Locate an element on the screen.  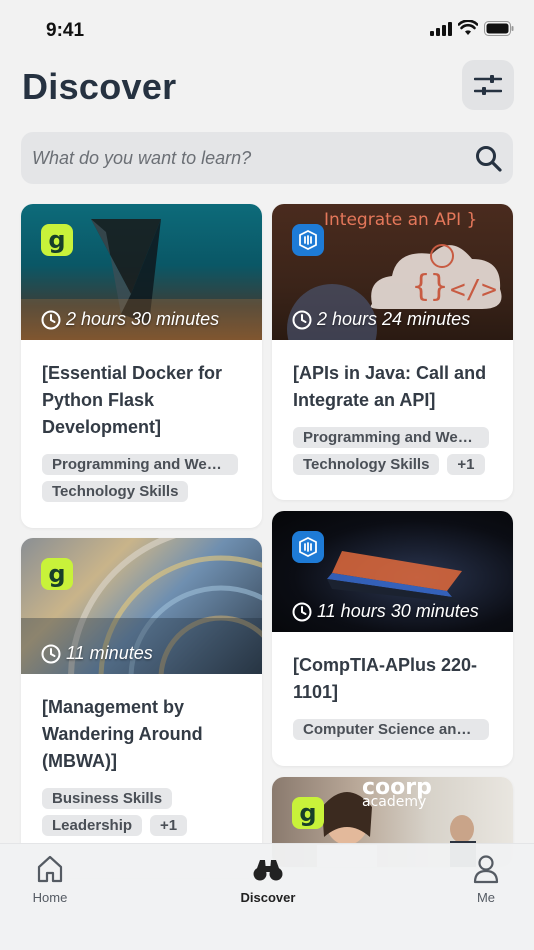
search-icon is located at coordinates (489, 159).